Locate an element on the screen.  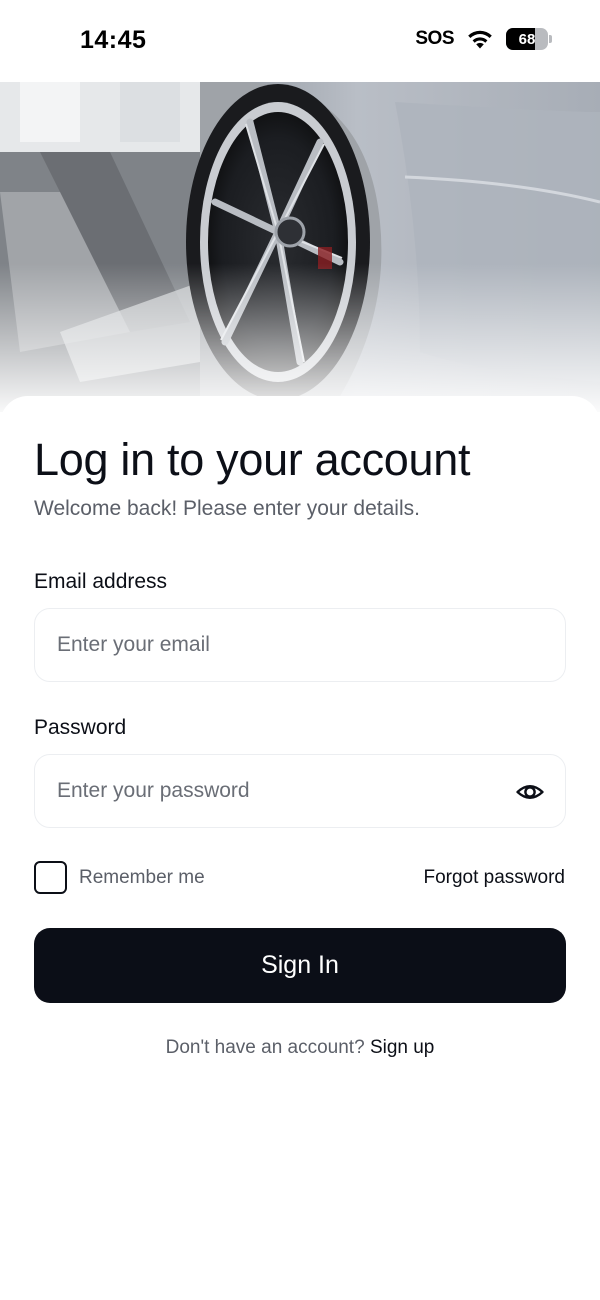
sign-in-button: Sign In is located at coordinates (300, 965).